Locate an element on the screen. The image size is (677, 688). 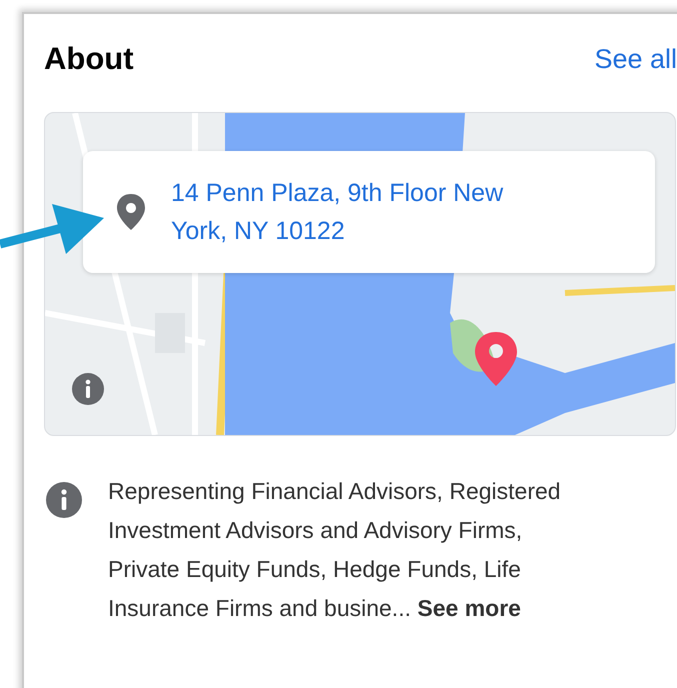
see-all-link: See all is located at coordinates (635, 59).